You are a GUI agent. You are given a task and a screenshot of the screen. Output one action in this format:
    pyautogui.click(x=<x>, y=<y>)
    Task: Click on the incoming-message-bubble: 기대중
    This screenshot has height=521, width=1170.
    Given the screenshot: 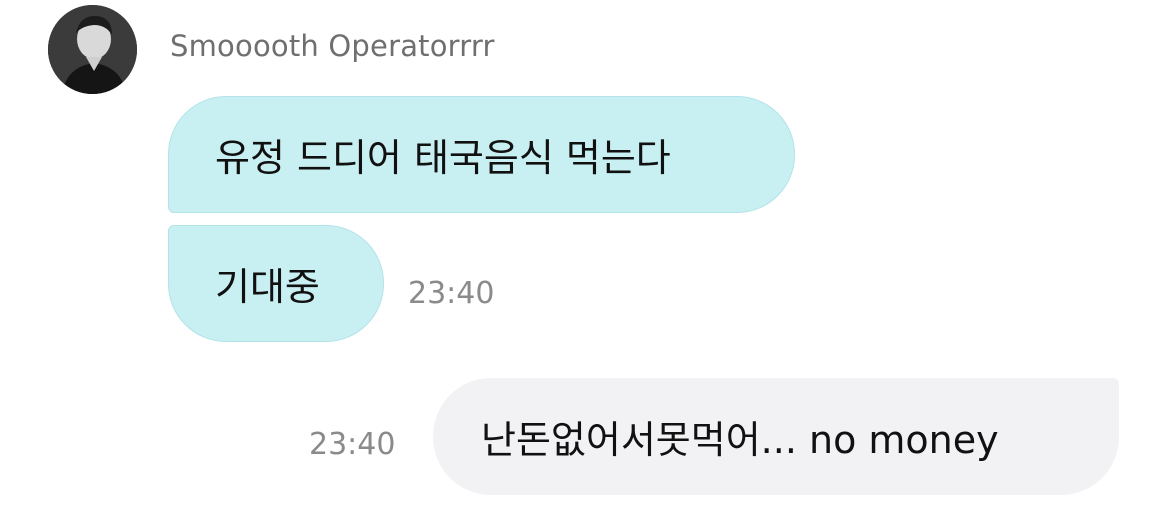 What is the action you would take?
    pyautogui.click(x=276, y=283)
    